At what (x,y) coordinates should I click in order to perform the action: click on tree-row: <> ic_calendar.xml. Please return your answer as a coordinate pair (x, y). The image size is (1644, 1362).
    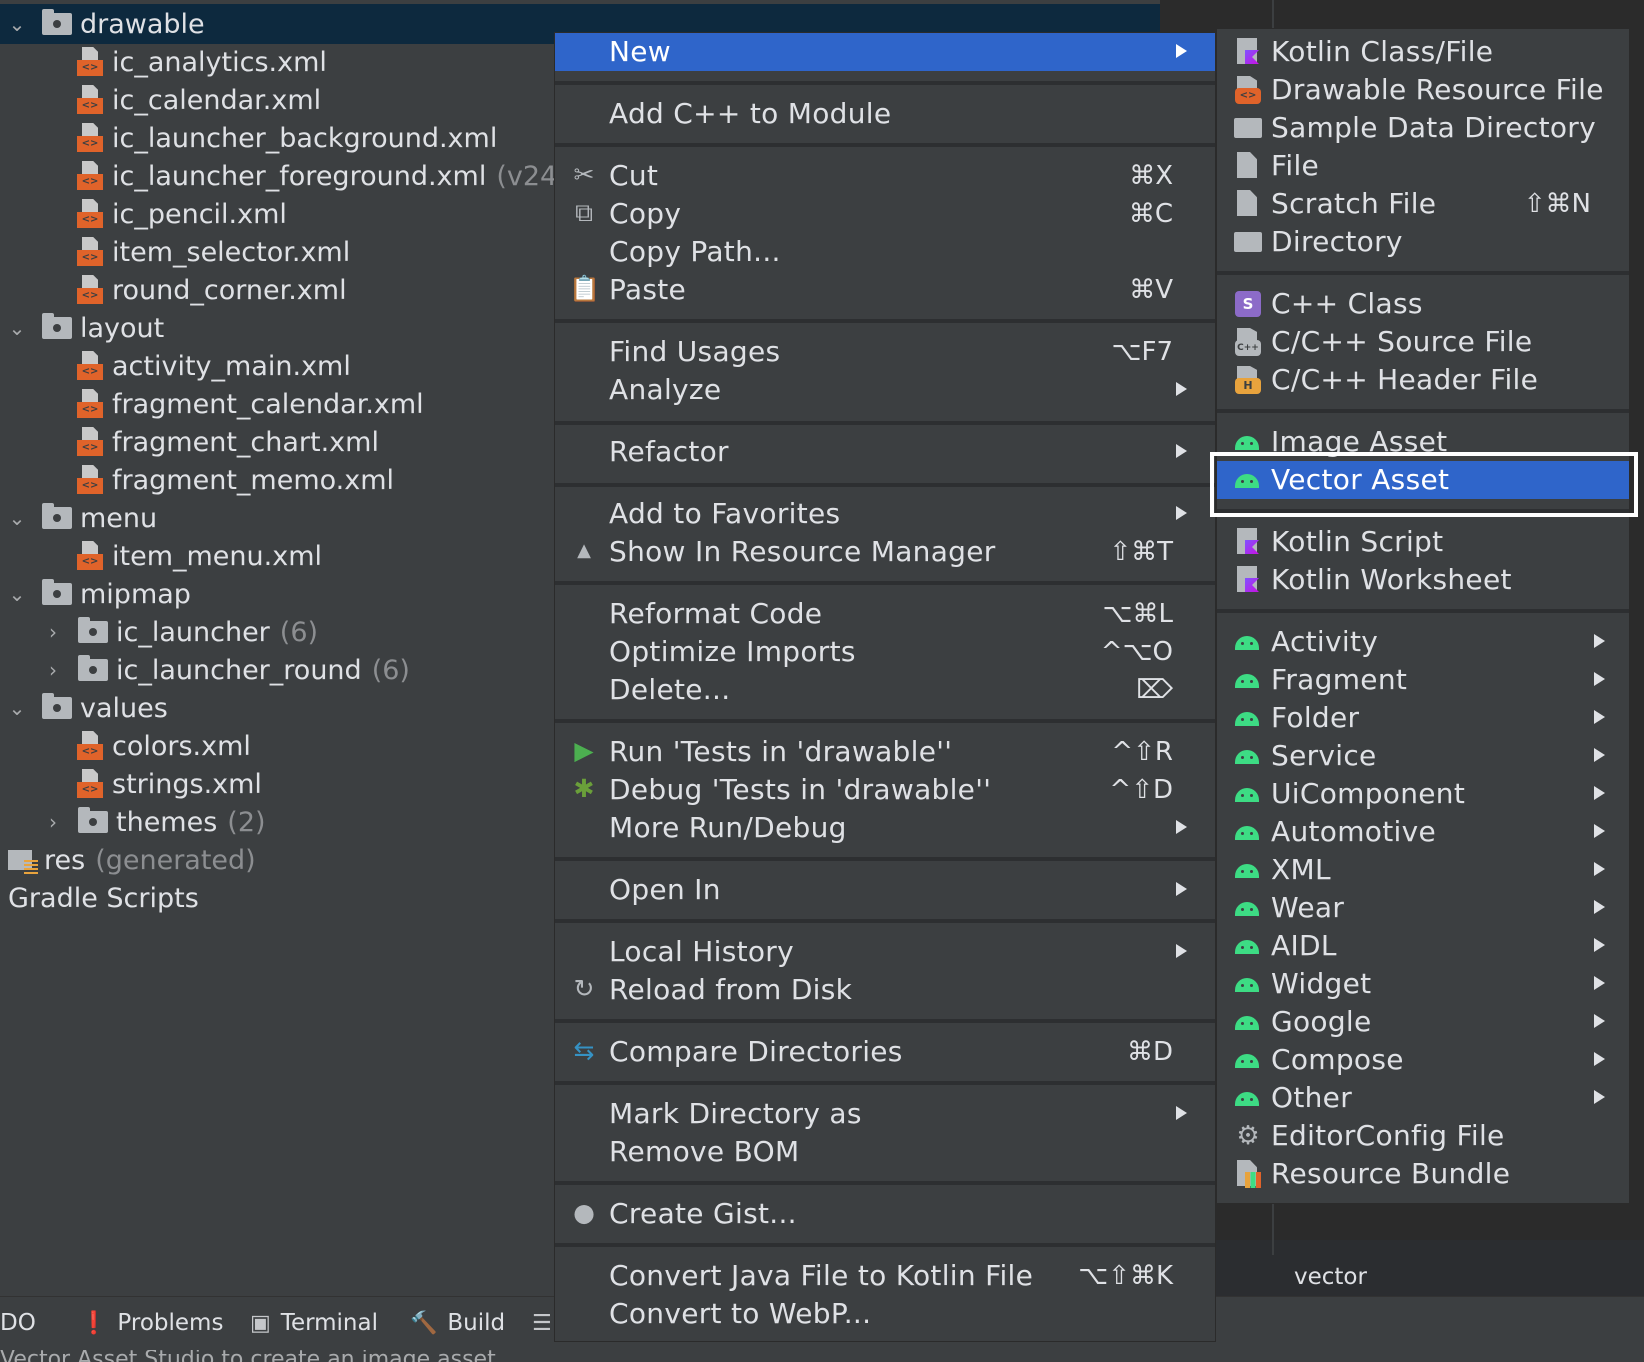
    Looking at the image, I should click on (198, 100).